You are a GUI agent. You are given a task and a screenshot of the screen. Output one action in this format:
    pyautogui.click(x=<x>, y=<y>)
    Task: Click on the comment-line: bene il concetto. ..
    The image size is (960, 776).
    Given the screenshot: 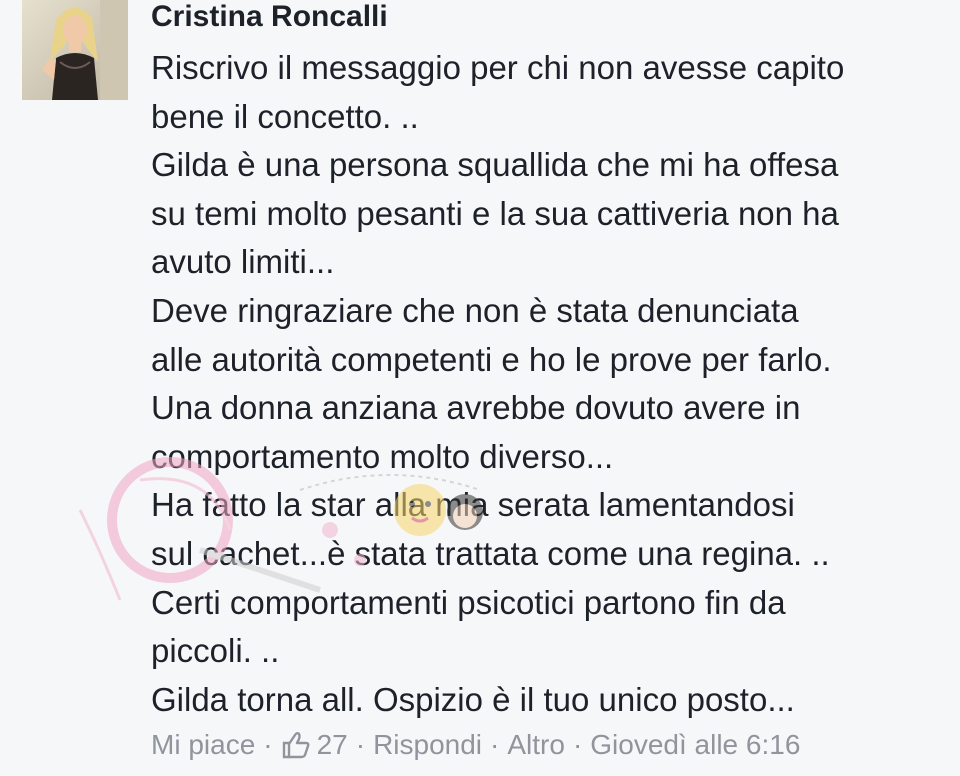 What is the action you would take?
    pyautogui.click(x=285, y=116)
    